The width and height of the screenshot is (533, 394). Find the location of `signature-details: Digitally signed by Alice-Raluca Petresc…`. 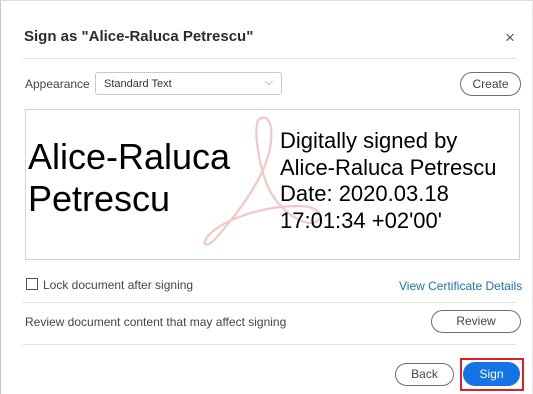

signature-details: Digitally signed by Alice-Raluca Petresc… is located at coordinates (388, 181).